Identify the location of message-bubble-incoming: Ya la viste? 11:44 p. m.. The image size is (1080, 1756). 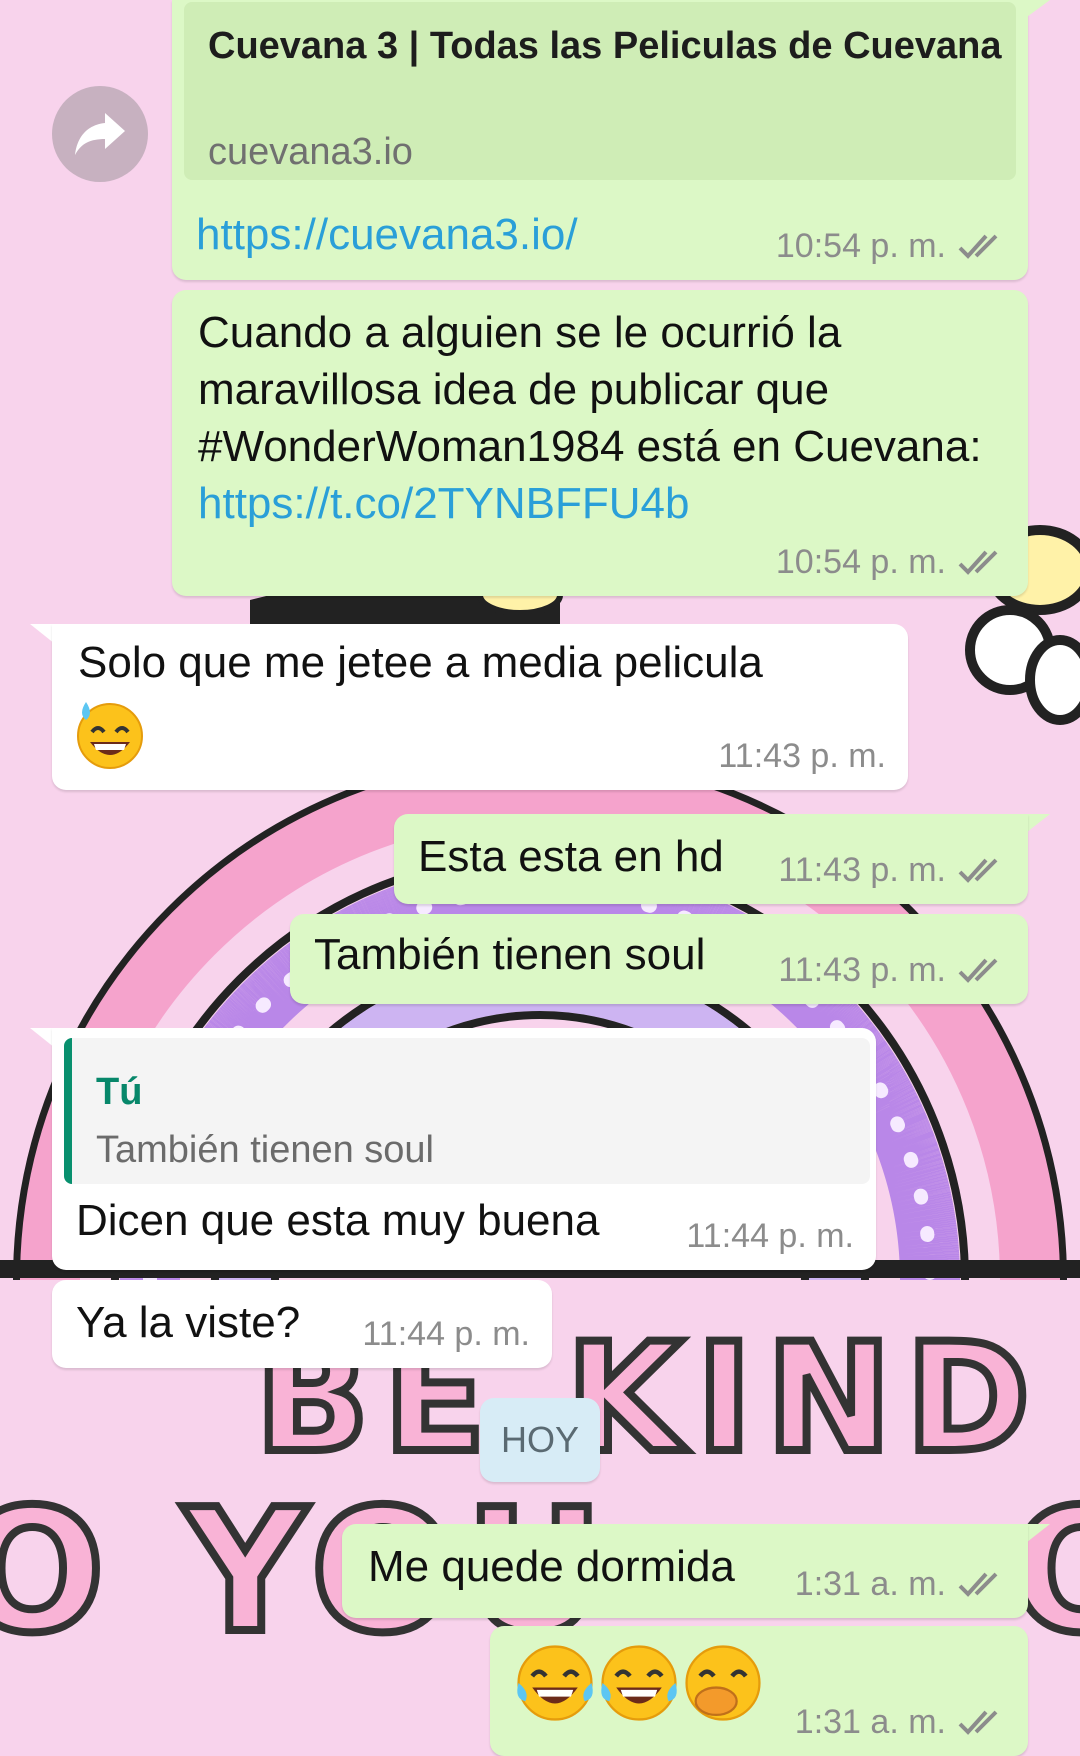
(302, 1324).